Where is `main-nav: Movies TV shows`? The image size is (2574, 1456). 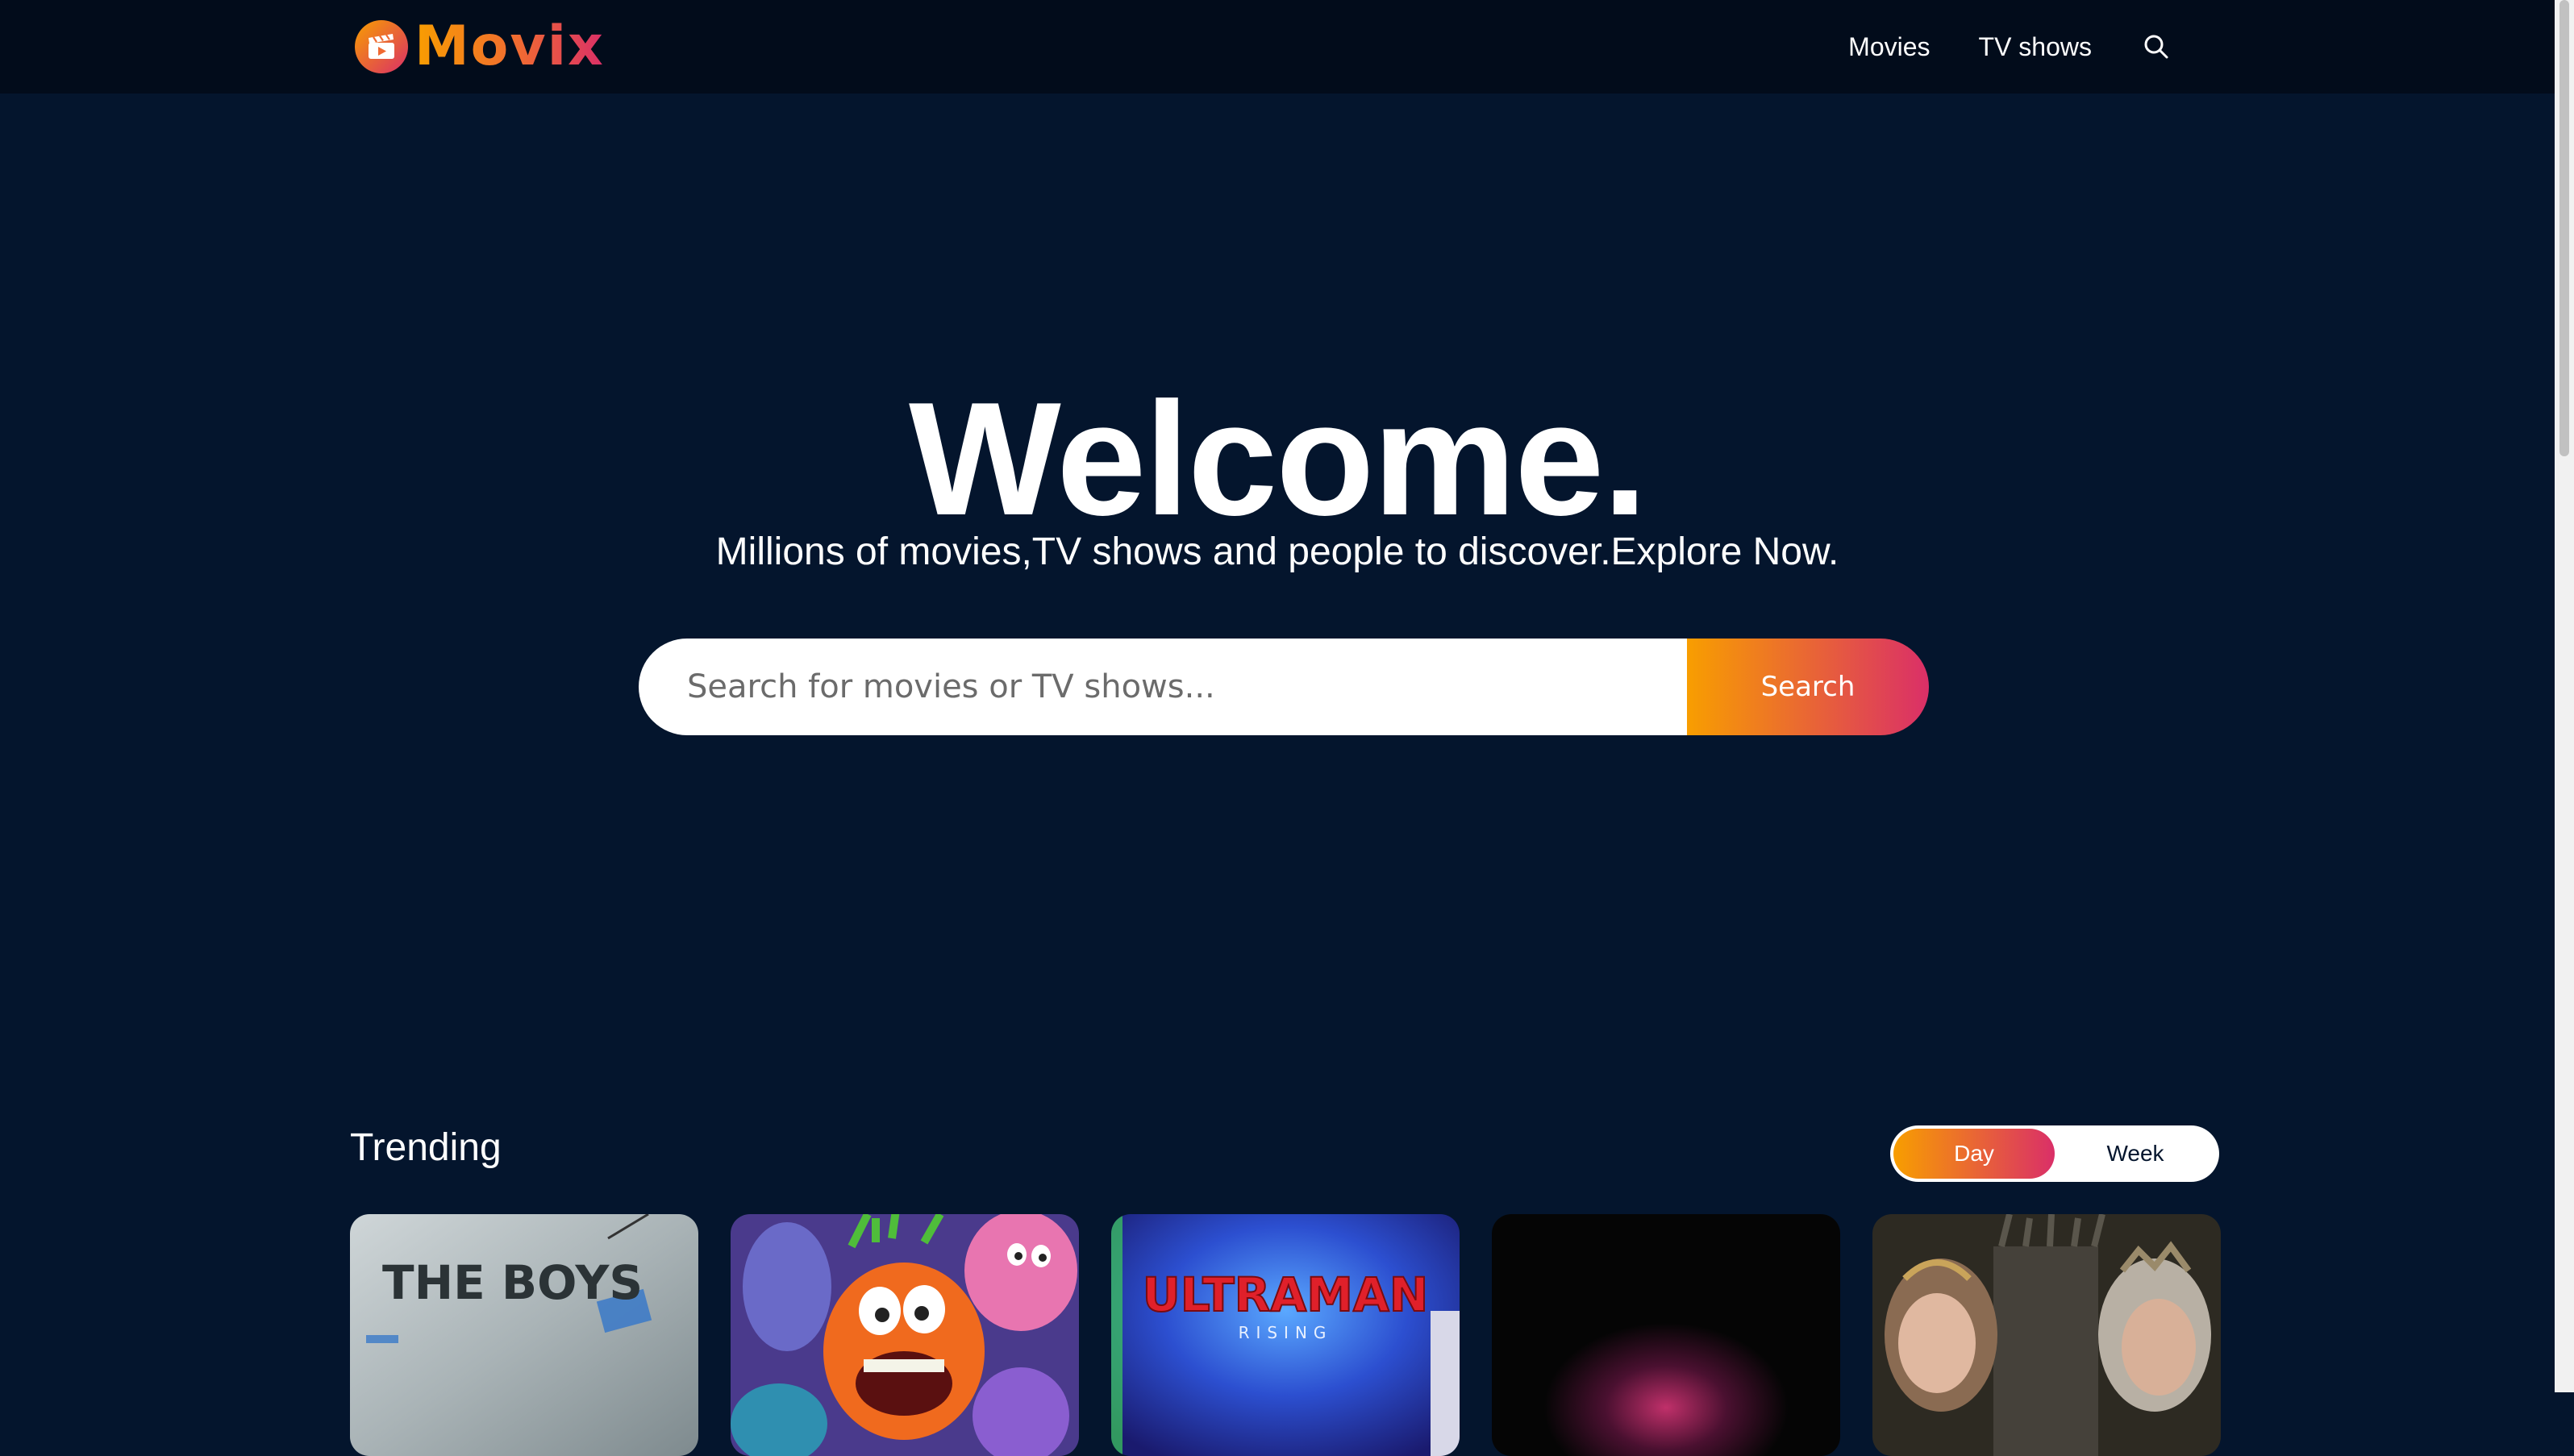 main-nav: Movies TV shows is located at coordinates (2010, 47).